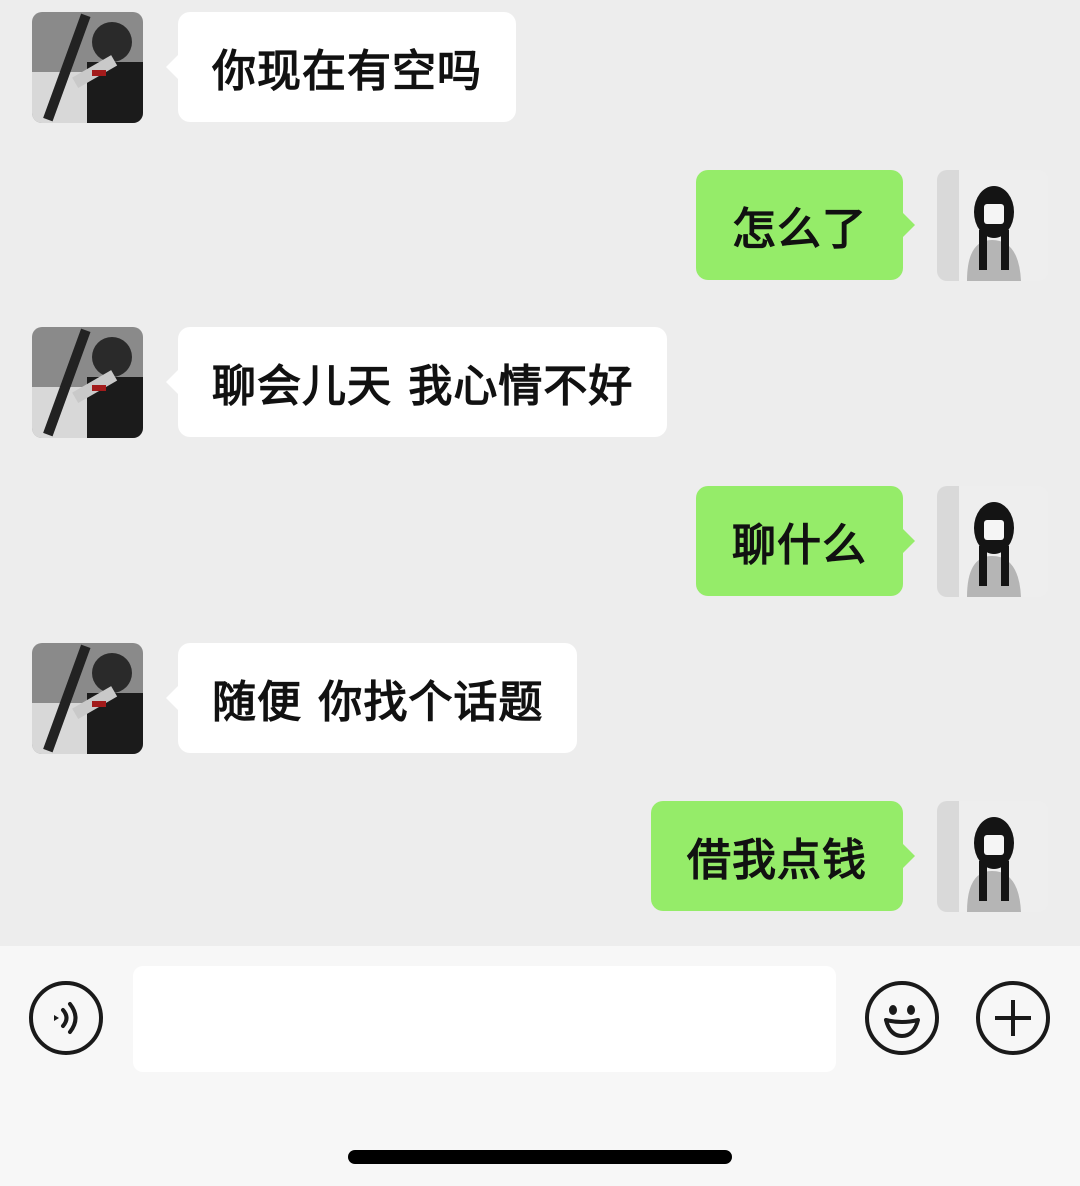  What do you see at coordinates (540, 857) in the screenshot?
I see `message-row-outgoing: 借我点钱` at bounding box center [540, 857].